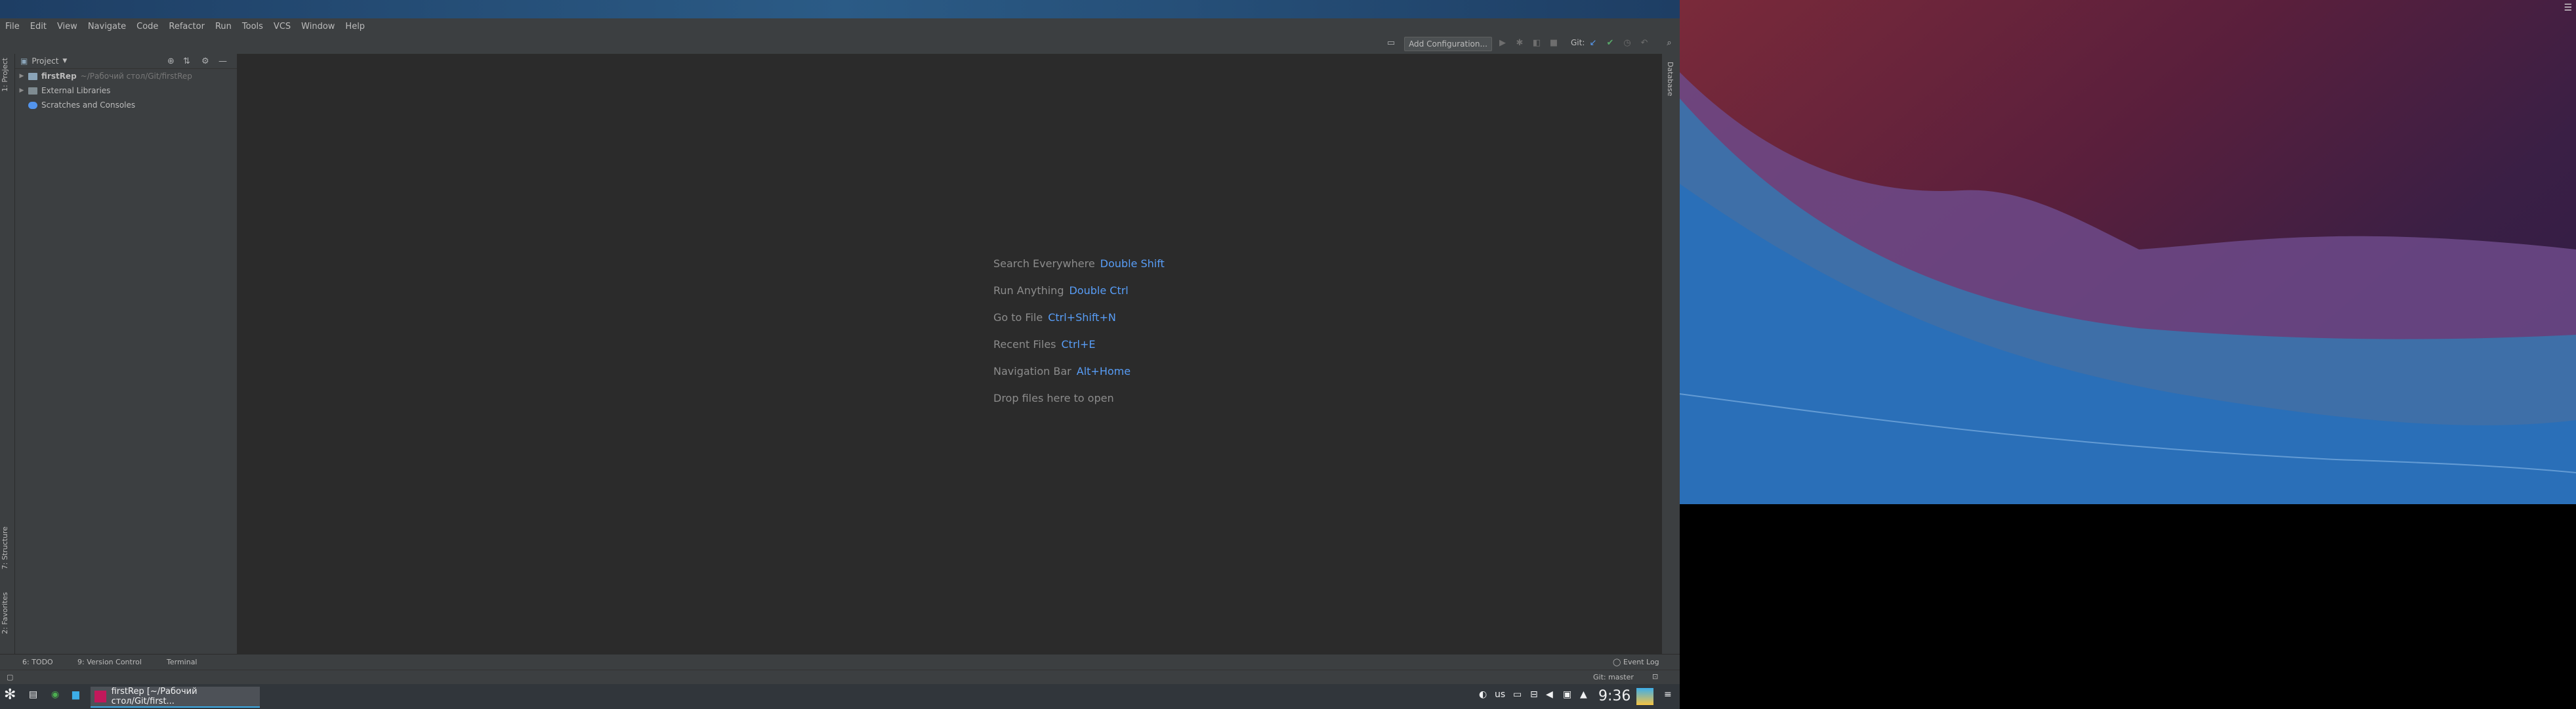 The image size is (2576, 709). Describe the element at coordinates (32, 105) in the screenshot. I see `scratches-icon` at that location.